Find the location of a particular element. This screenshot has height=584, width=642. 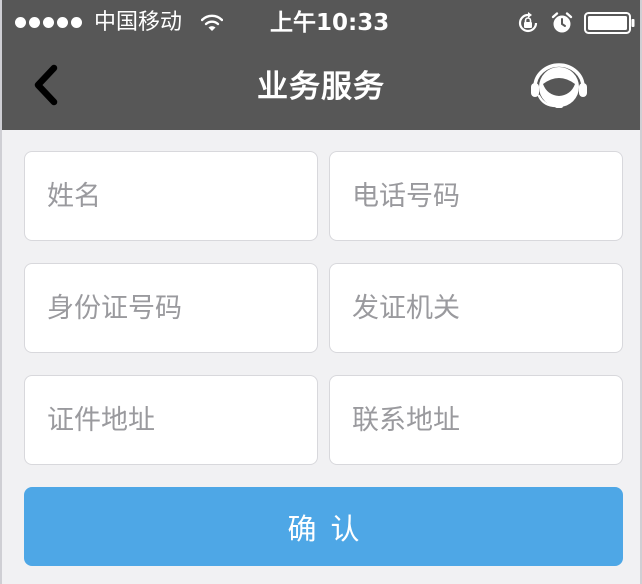

status-time: 上午10:33 is located at coordinates (330, 23).